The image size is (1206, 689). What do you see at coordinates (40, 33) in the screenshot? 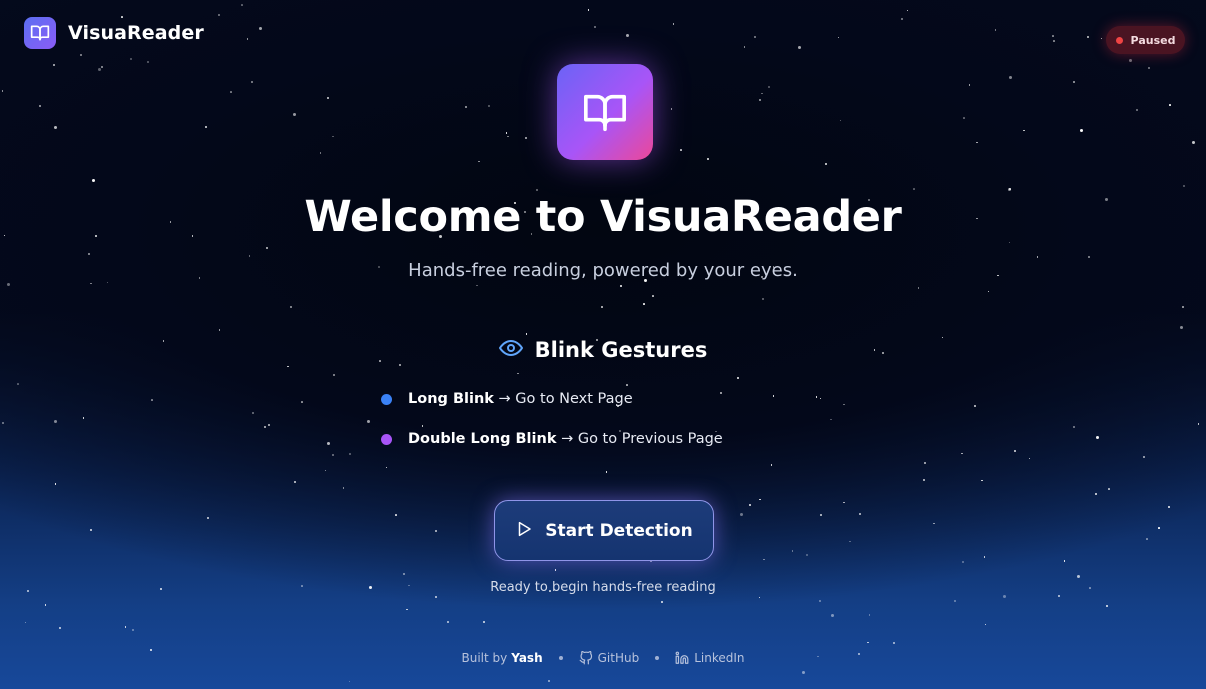
I see `book-open-icon` at bounding box center [40, 33].